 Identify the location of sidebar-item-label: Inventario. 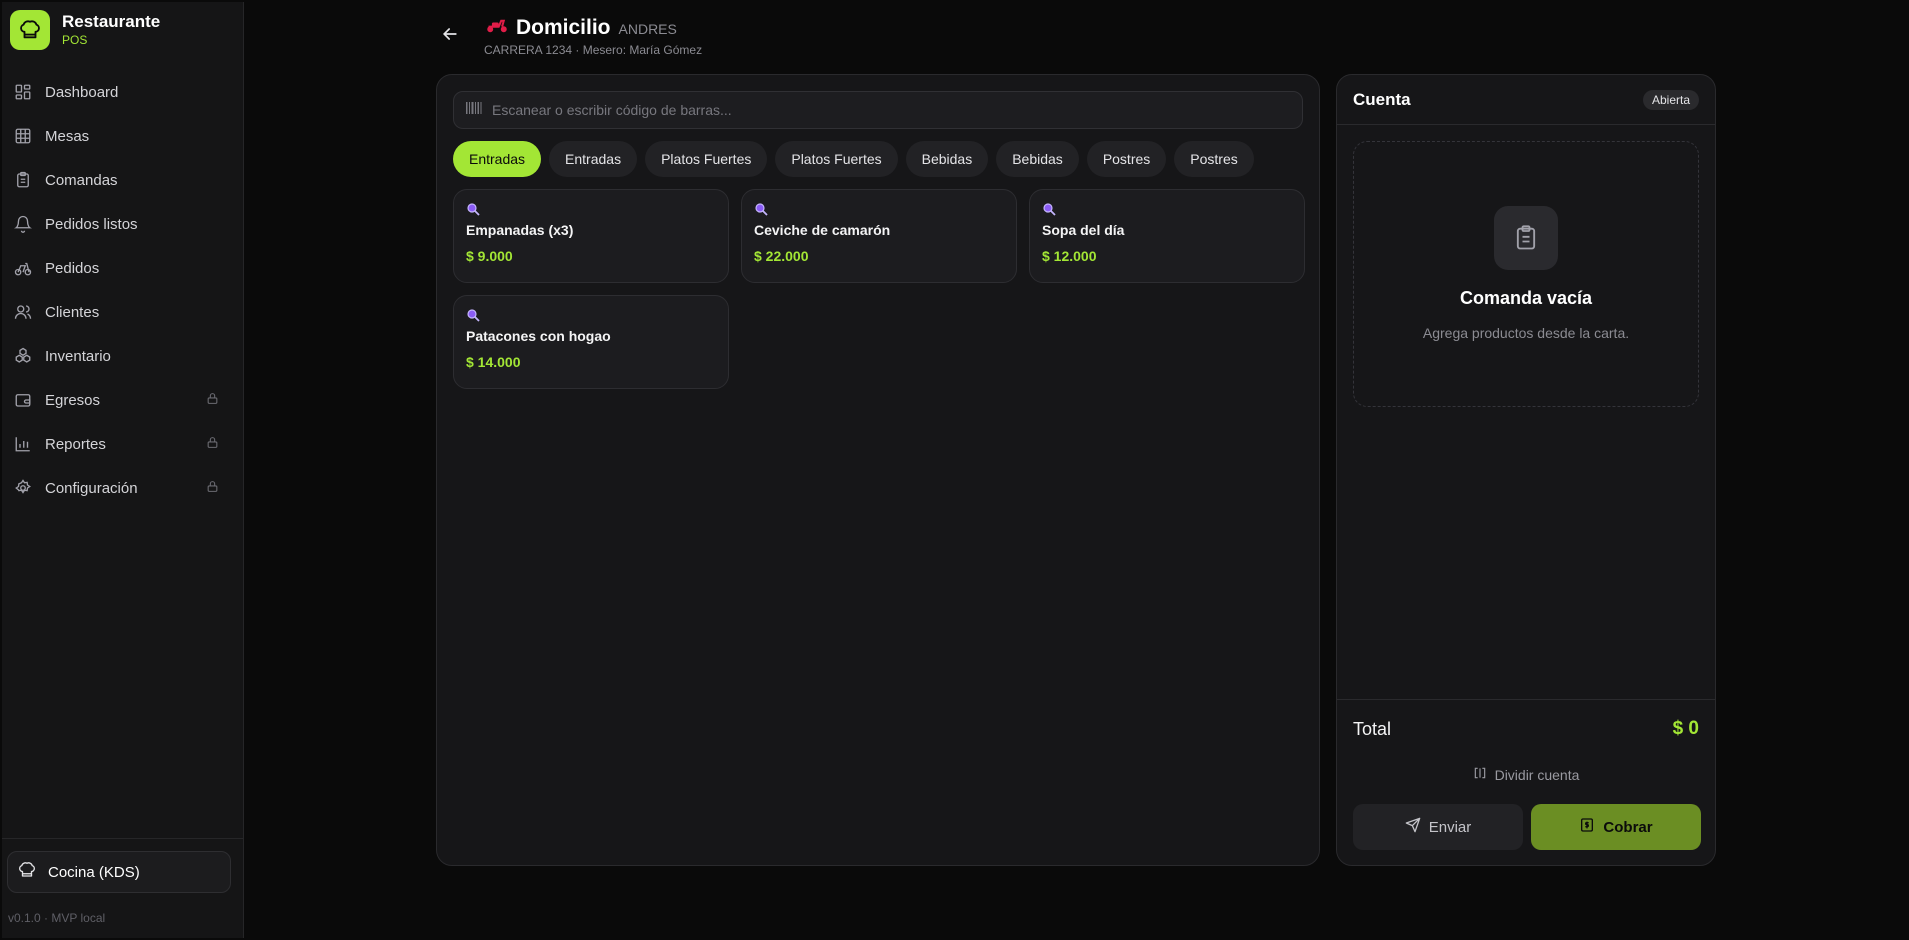
(78, 356).